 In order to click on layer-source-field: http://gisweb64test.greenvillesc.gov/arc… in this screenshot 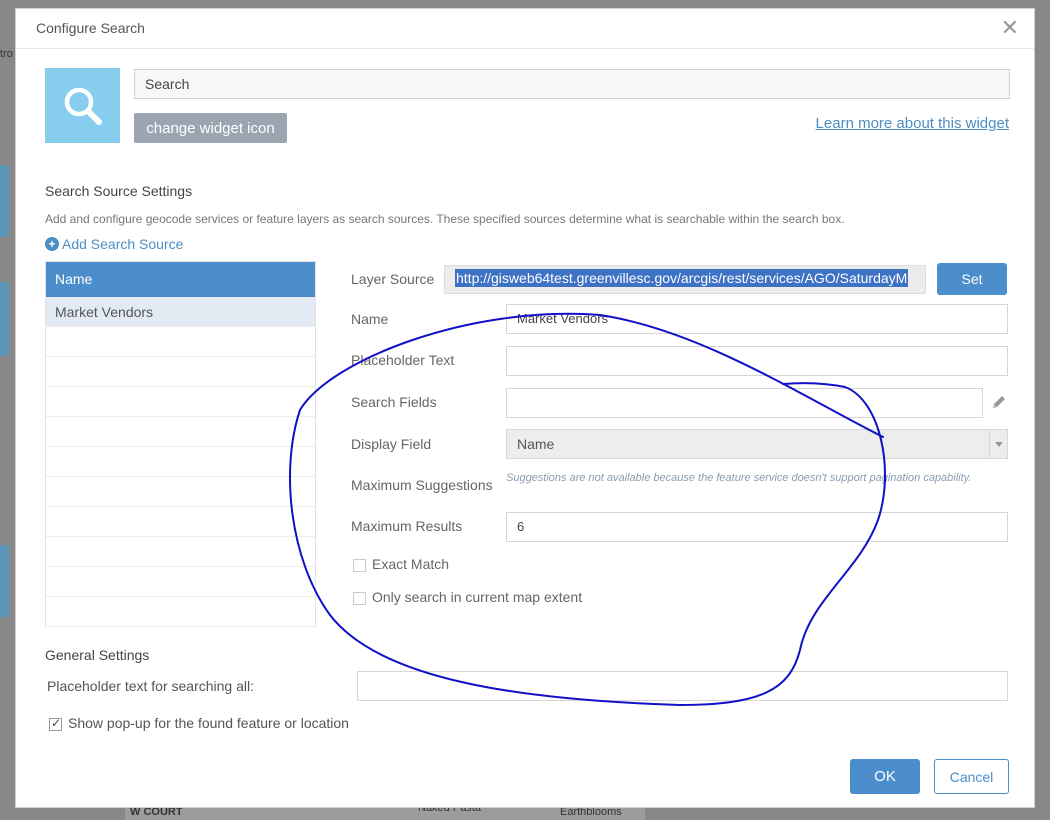, I will do `click(685, 279)`.